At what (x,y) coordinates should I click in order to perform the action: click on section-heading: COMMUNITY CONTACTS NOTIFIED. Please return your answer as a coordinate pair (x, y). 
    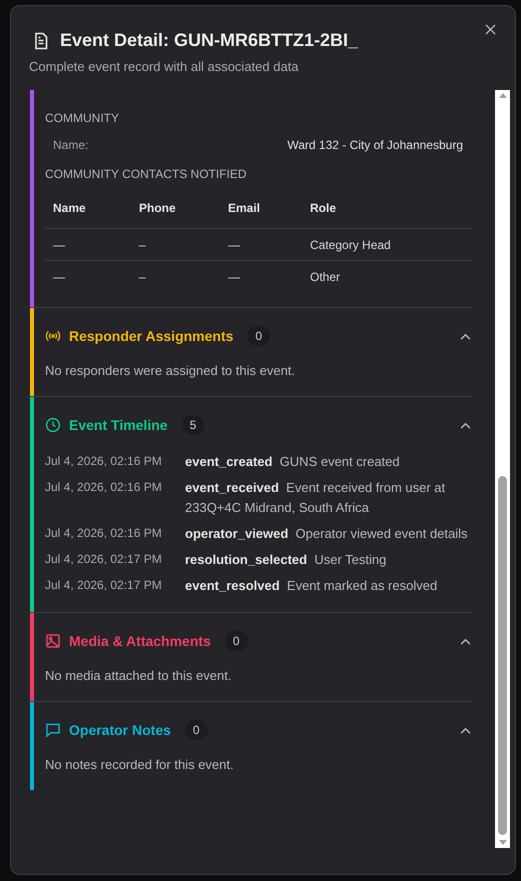
    Looking at the image, I should click on (146, 174).